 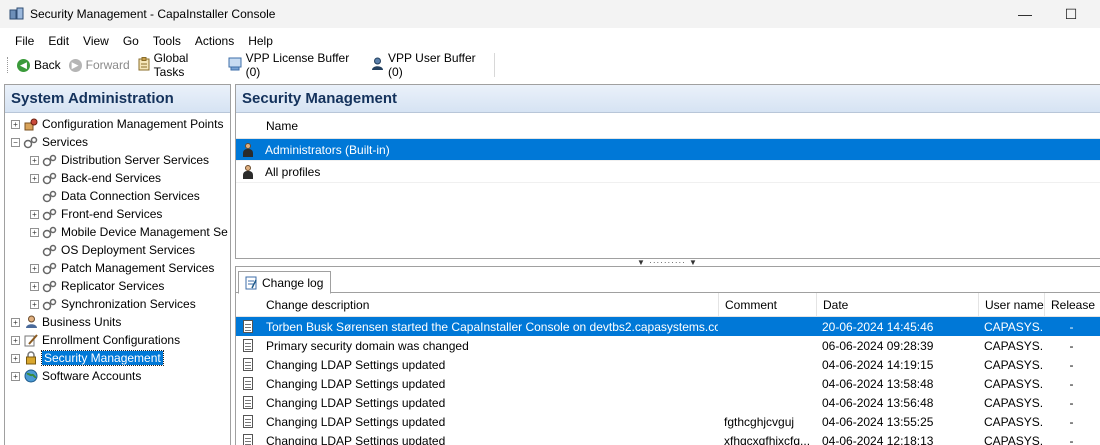 What do you see at coordinates (235, 65) in the screenshot?
I see `license-icon` at bounding box center [235, 65].